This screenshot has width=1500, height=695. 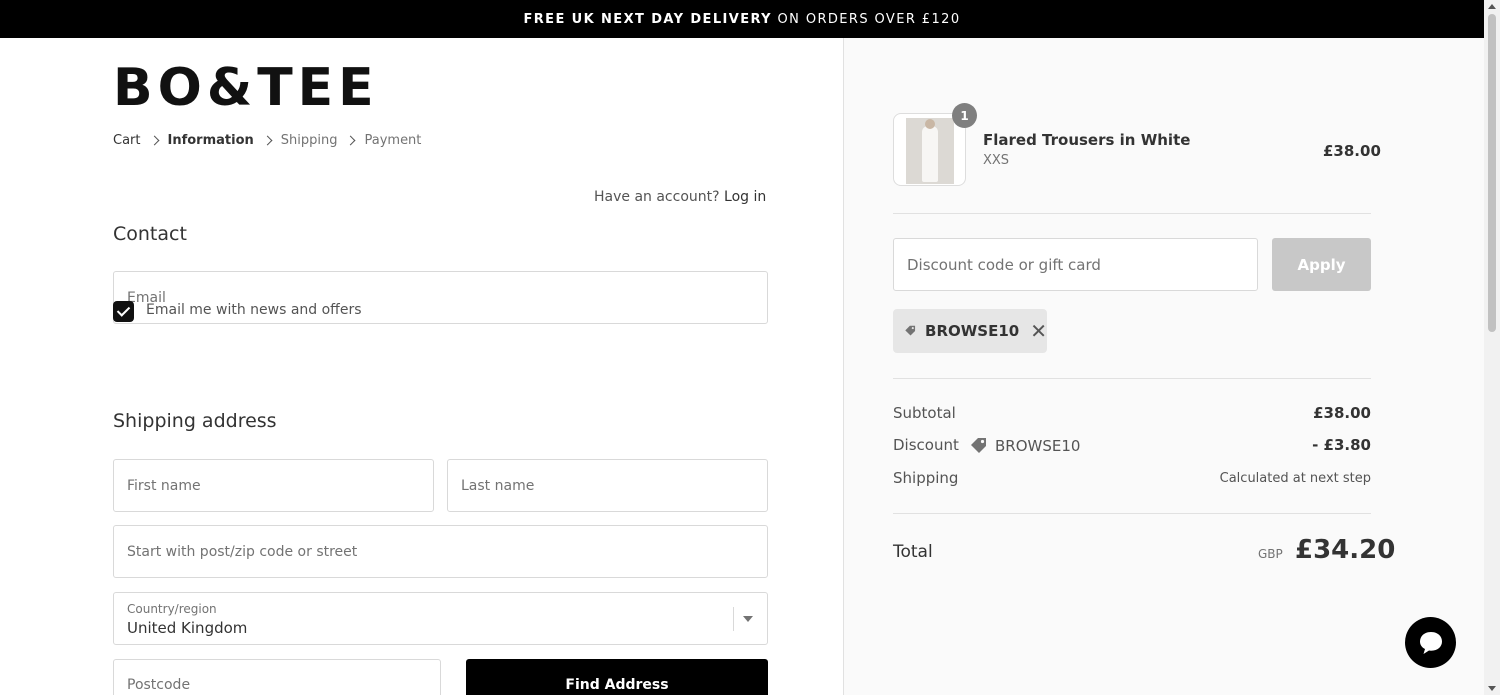 I want to click on account-prompt-text: Have an account?, so click(x=659, y=197).